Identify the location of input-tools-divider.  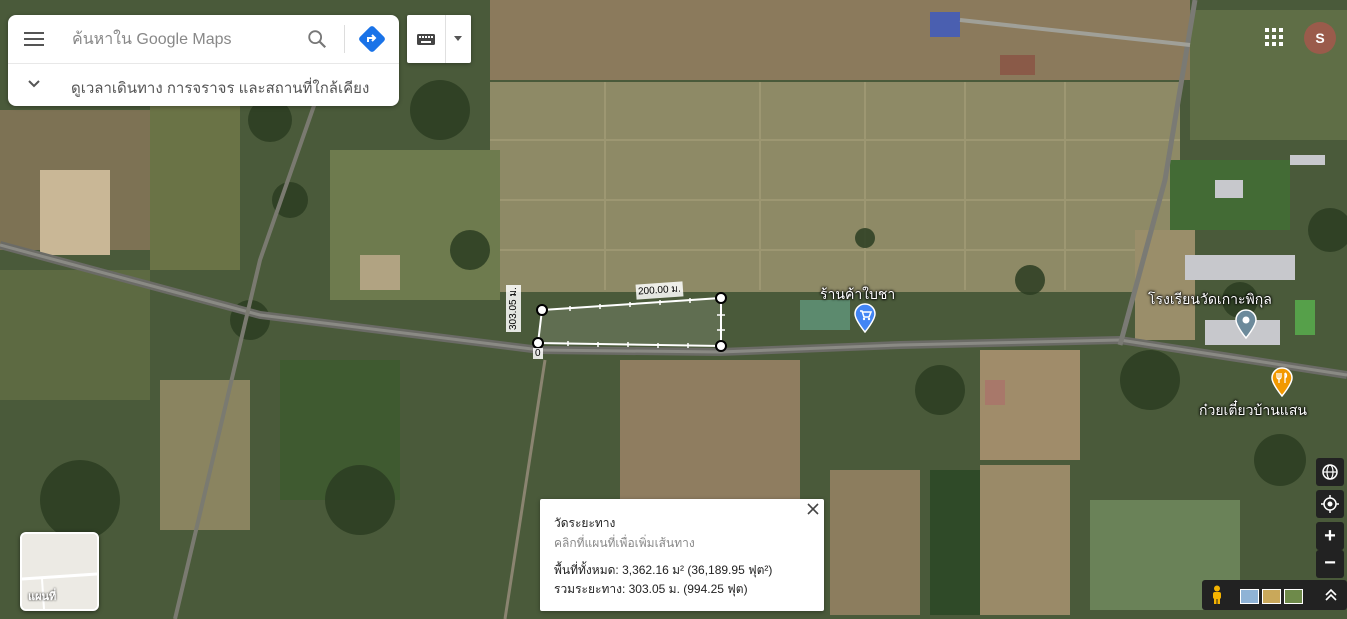
(445, 39).